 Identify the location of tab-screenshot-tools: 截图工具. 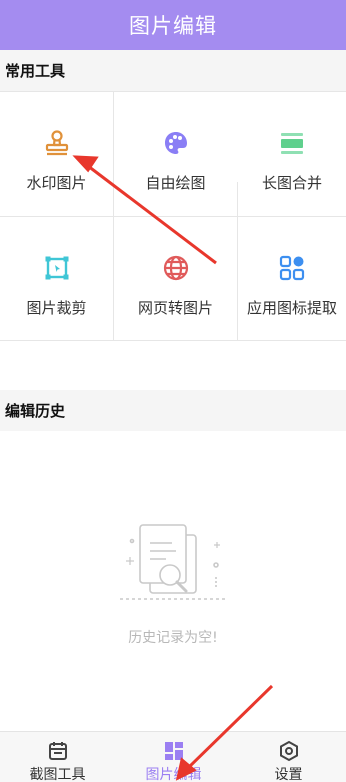
(57, 757).